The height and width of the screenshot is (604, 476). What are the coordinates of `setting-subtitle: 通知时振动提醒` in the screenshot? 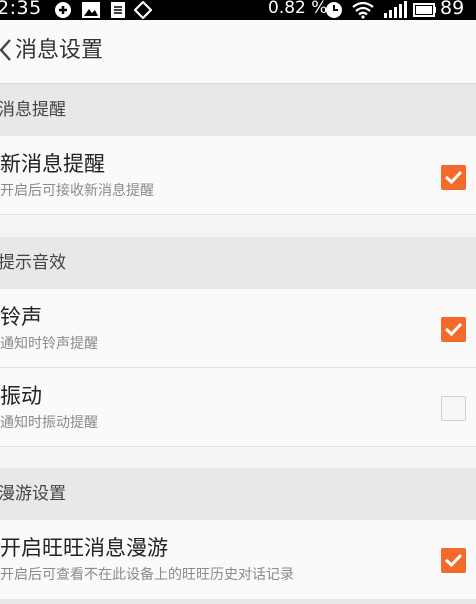 It's located at (49, 423).